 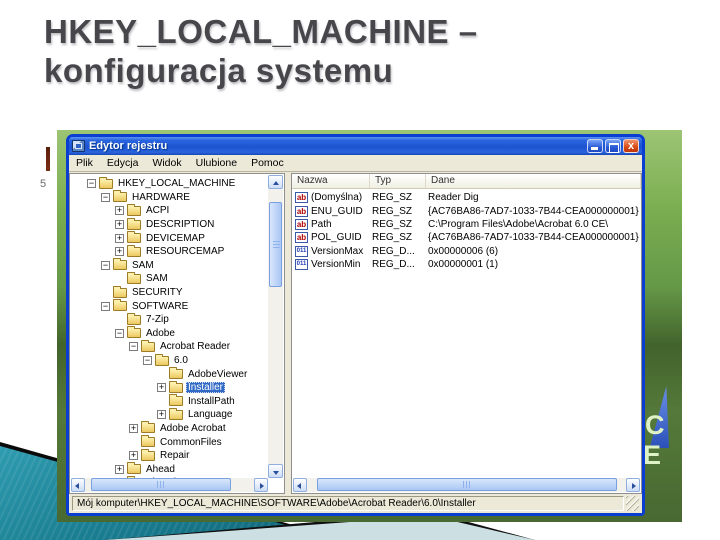 What do you see at coordinates (169, 183) in the screenshot?
I see `tree-item: HKEY_LOCAL_MACHINE` at bounding box center [169, 183].